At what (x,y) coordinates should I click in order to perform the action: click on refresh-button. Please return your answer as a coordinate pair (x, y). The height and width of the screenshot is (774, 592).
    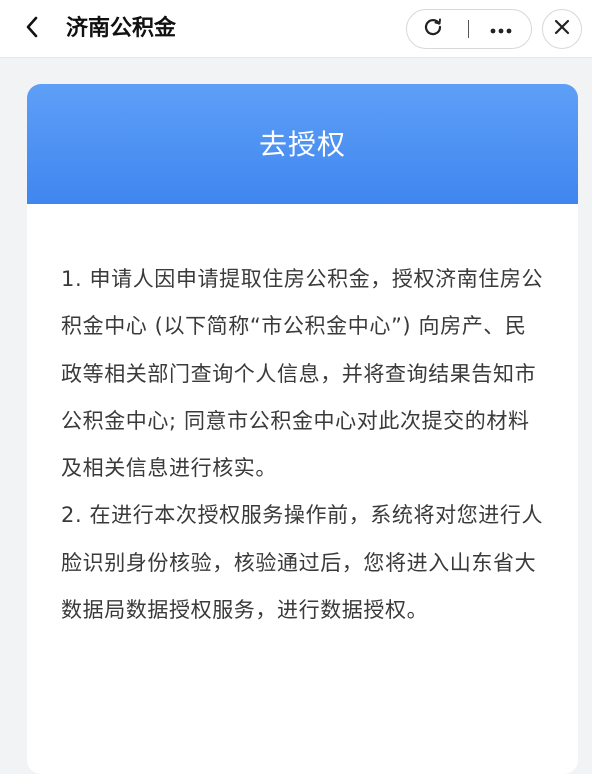
    Looking at the image, I should click on (433, 29).